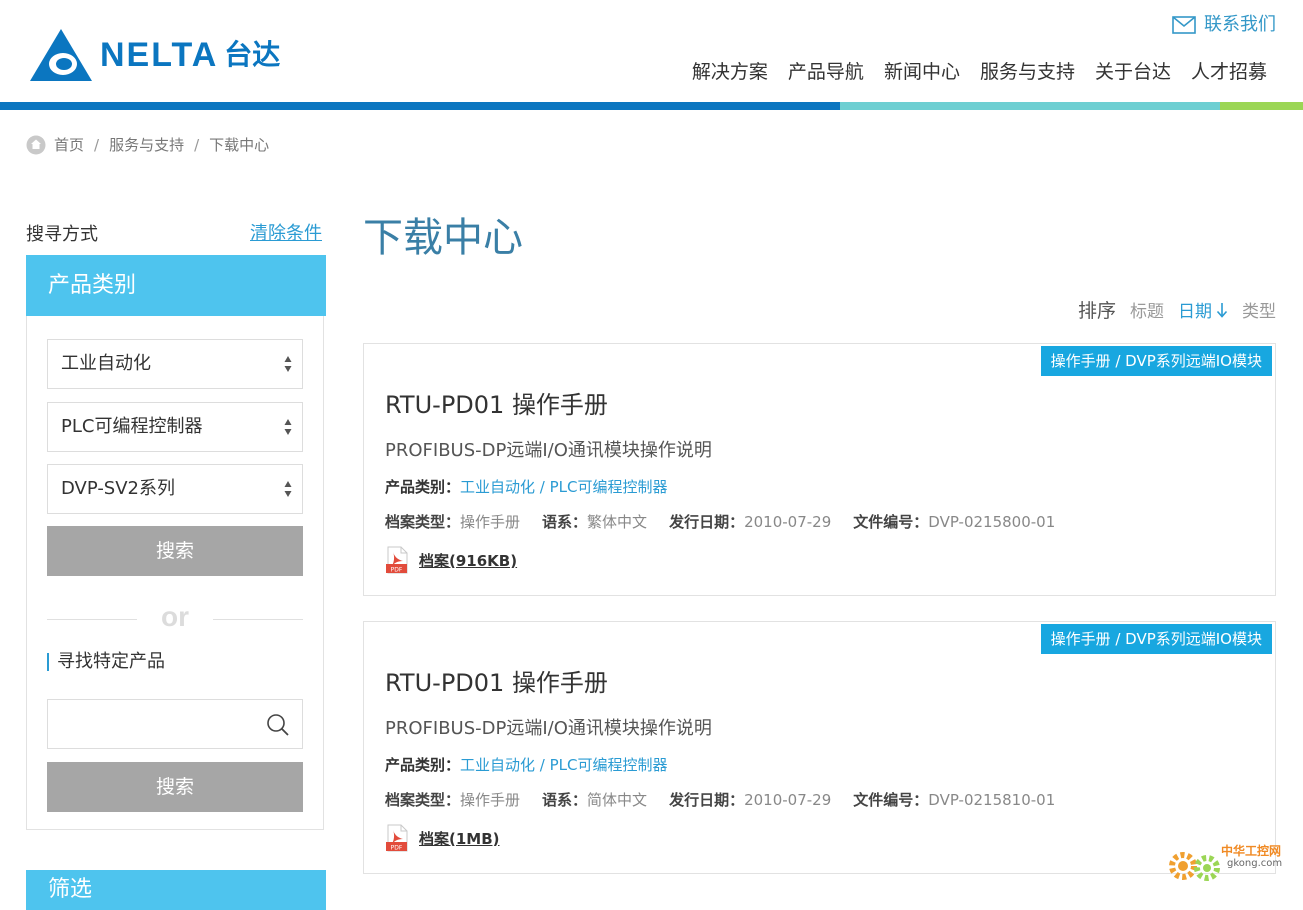 The width and height of the screenshot is (1303, 910). Describe the element at coordinates (132, 426) in the screenshot. I see `select-value: PLC可编程控制器` at that location.